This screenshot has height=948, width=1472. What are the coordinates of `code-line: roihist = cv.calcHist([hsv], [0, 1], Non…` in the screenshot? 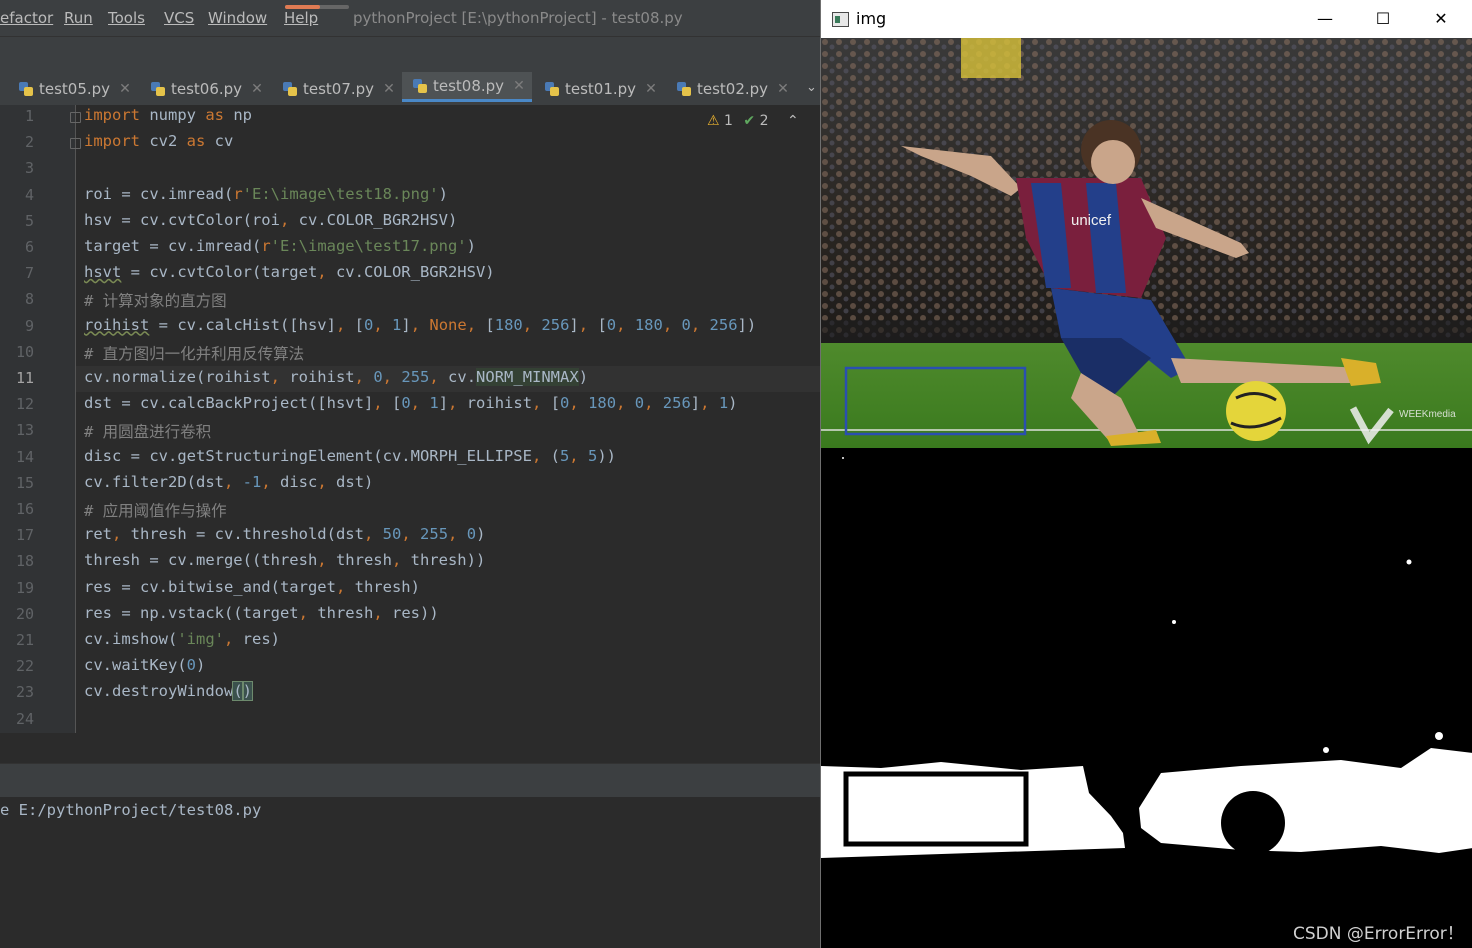 It's located at (420, 325).